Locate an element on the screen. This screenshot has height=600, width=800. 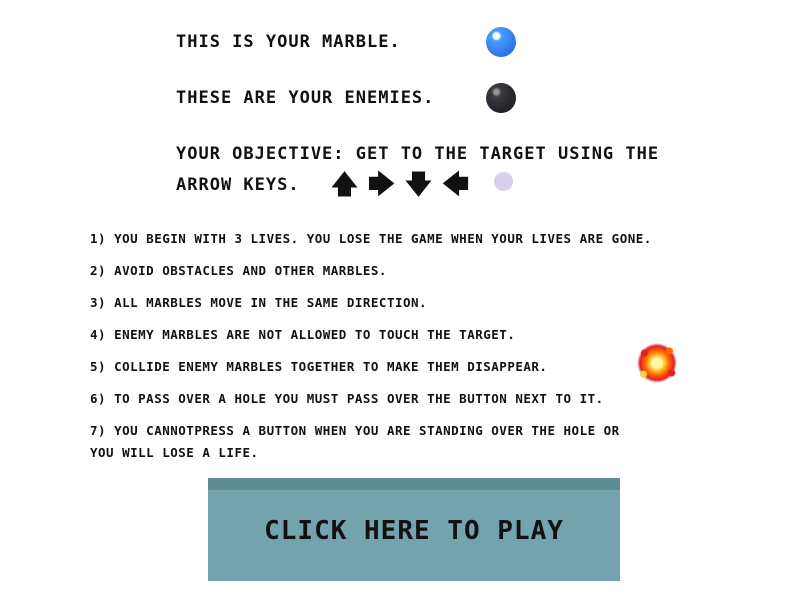
play-button-label: CLICK HERE TO PLAY is located at coordinates (414, 531).